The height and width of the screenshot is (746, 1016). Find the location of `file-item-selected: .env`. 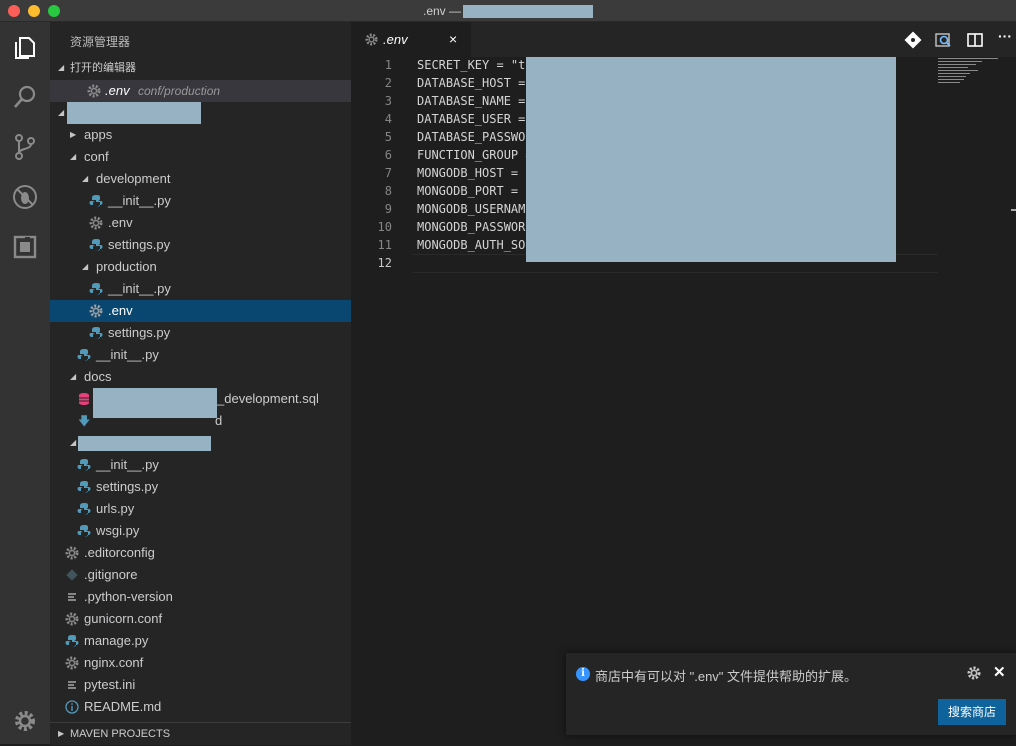

file-item-selected: .env is located at coordinates (200, 311).